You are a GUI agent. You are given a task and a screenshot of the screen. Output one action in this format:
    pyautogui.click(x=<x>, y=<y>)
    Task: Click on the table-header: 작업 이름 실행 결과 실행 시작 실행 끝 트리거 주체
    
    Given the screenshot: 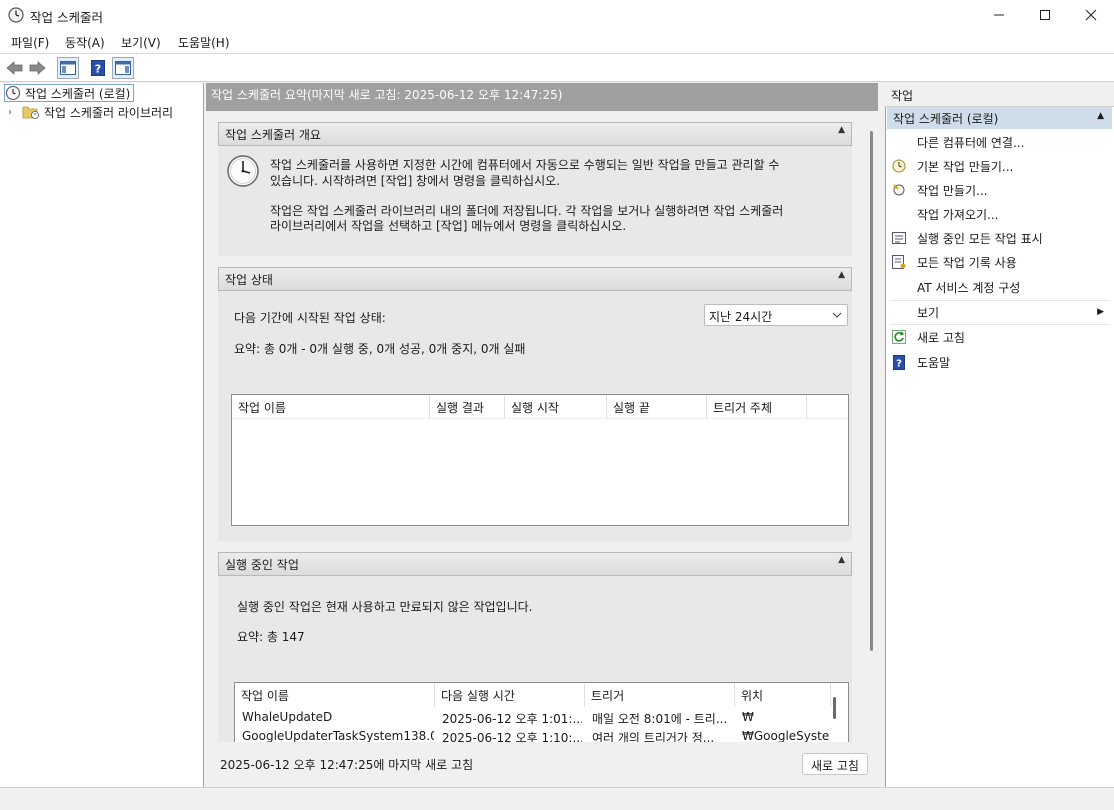 What is the action you would take?
    pyautogui.click(x=540, y=407)
    